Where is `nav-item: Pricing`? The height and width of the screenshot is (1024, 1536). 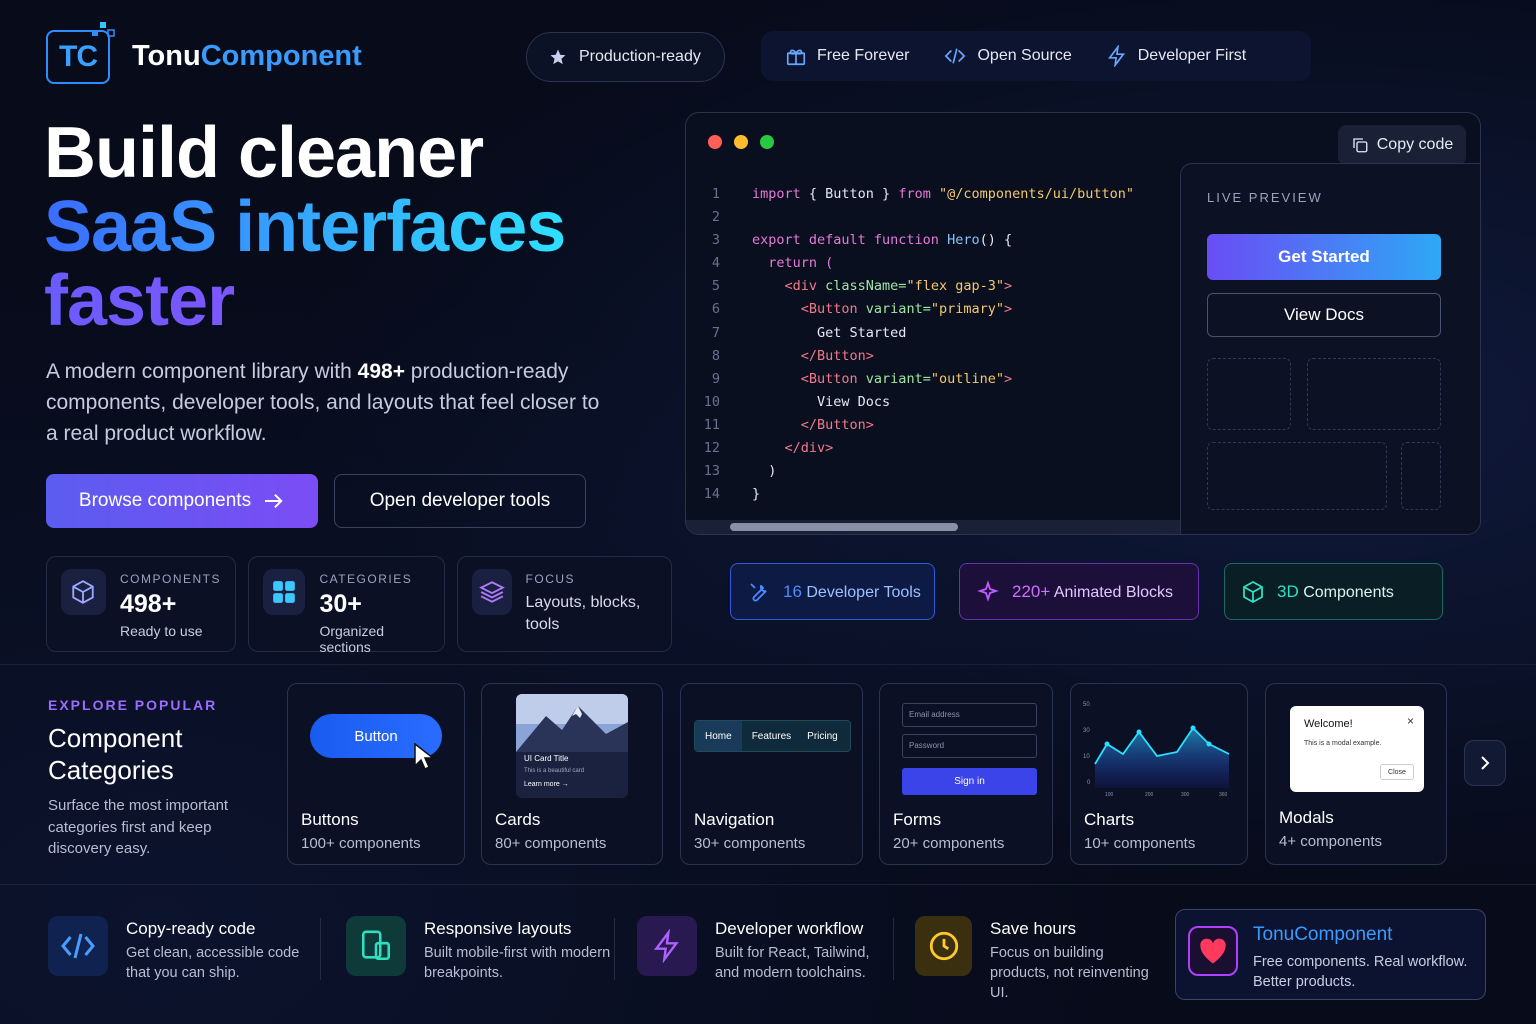
nav-item: Pricing is located at coordinates (822, 736).